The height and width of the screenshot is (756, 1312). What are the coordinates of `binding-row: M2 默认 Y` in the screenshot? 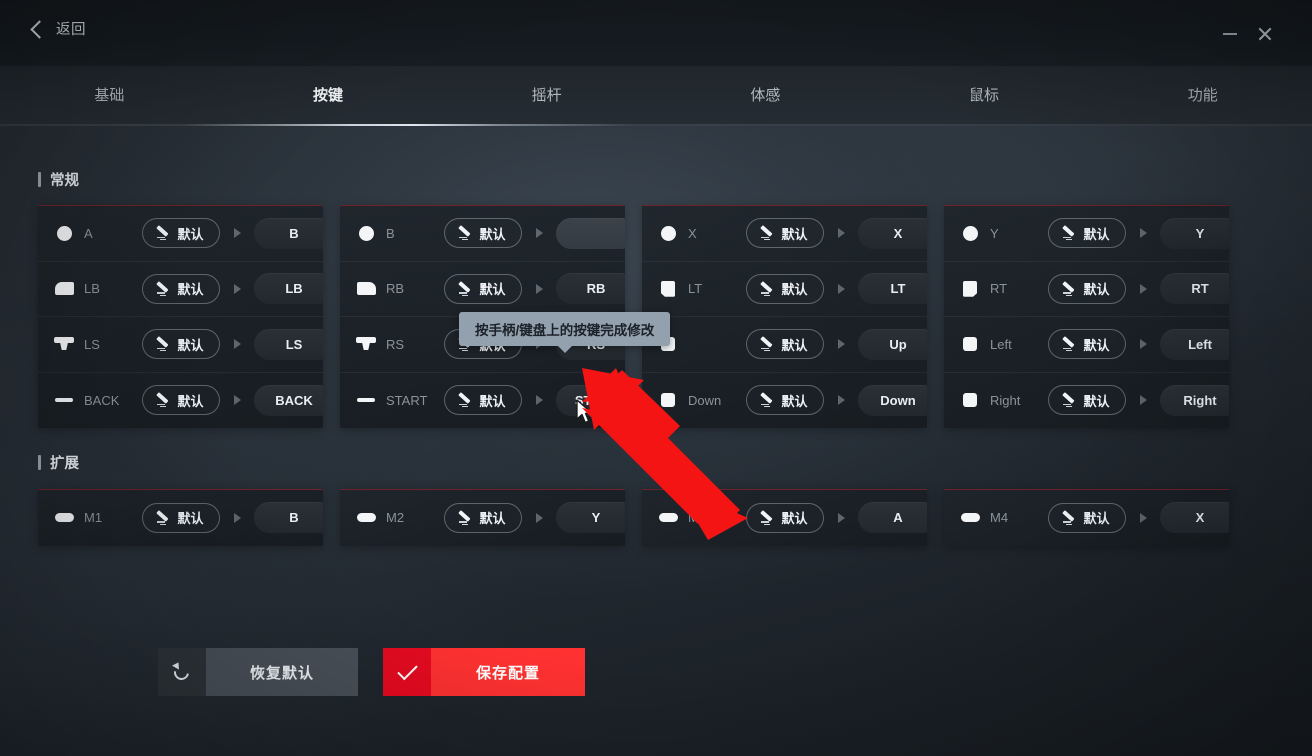 It's located at (482, 518).